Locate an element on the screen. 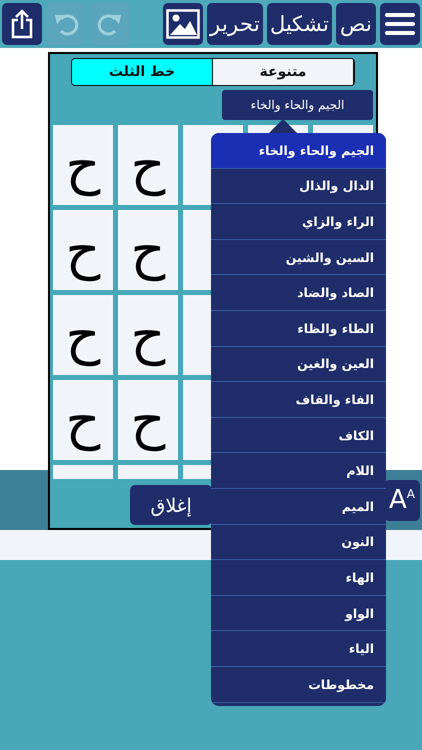 The width and height of the screenshot is (422, 750). image-button is located at coordinates (183, 24).